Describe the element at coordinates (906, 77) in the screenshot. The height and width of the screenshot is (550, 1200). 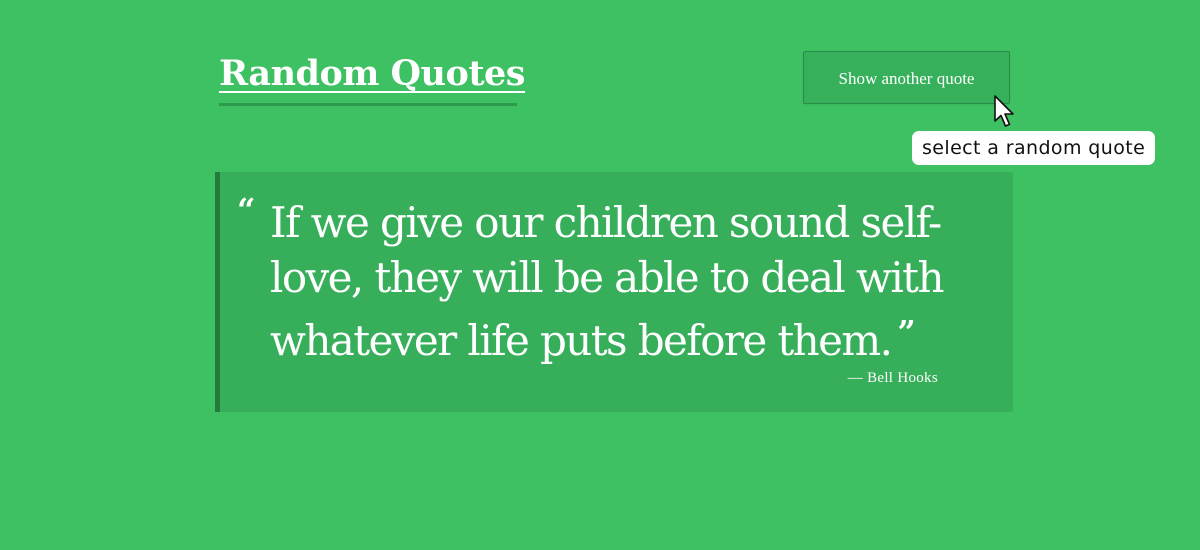
I see `show-another-quote-button: Show another quote` at that location.